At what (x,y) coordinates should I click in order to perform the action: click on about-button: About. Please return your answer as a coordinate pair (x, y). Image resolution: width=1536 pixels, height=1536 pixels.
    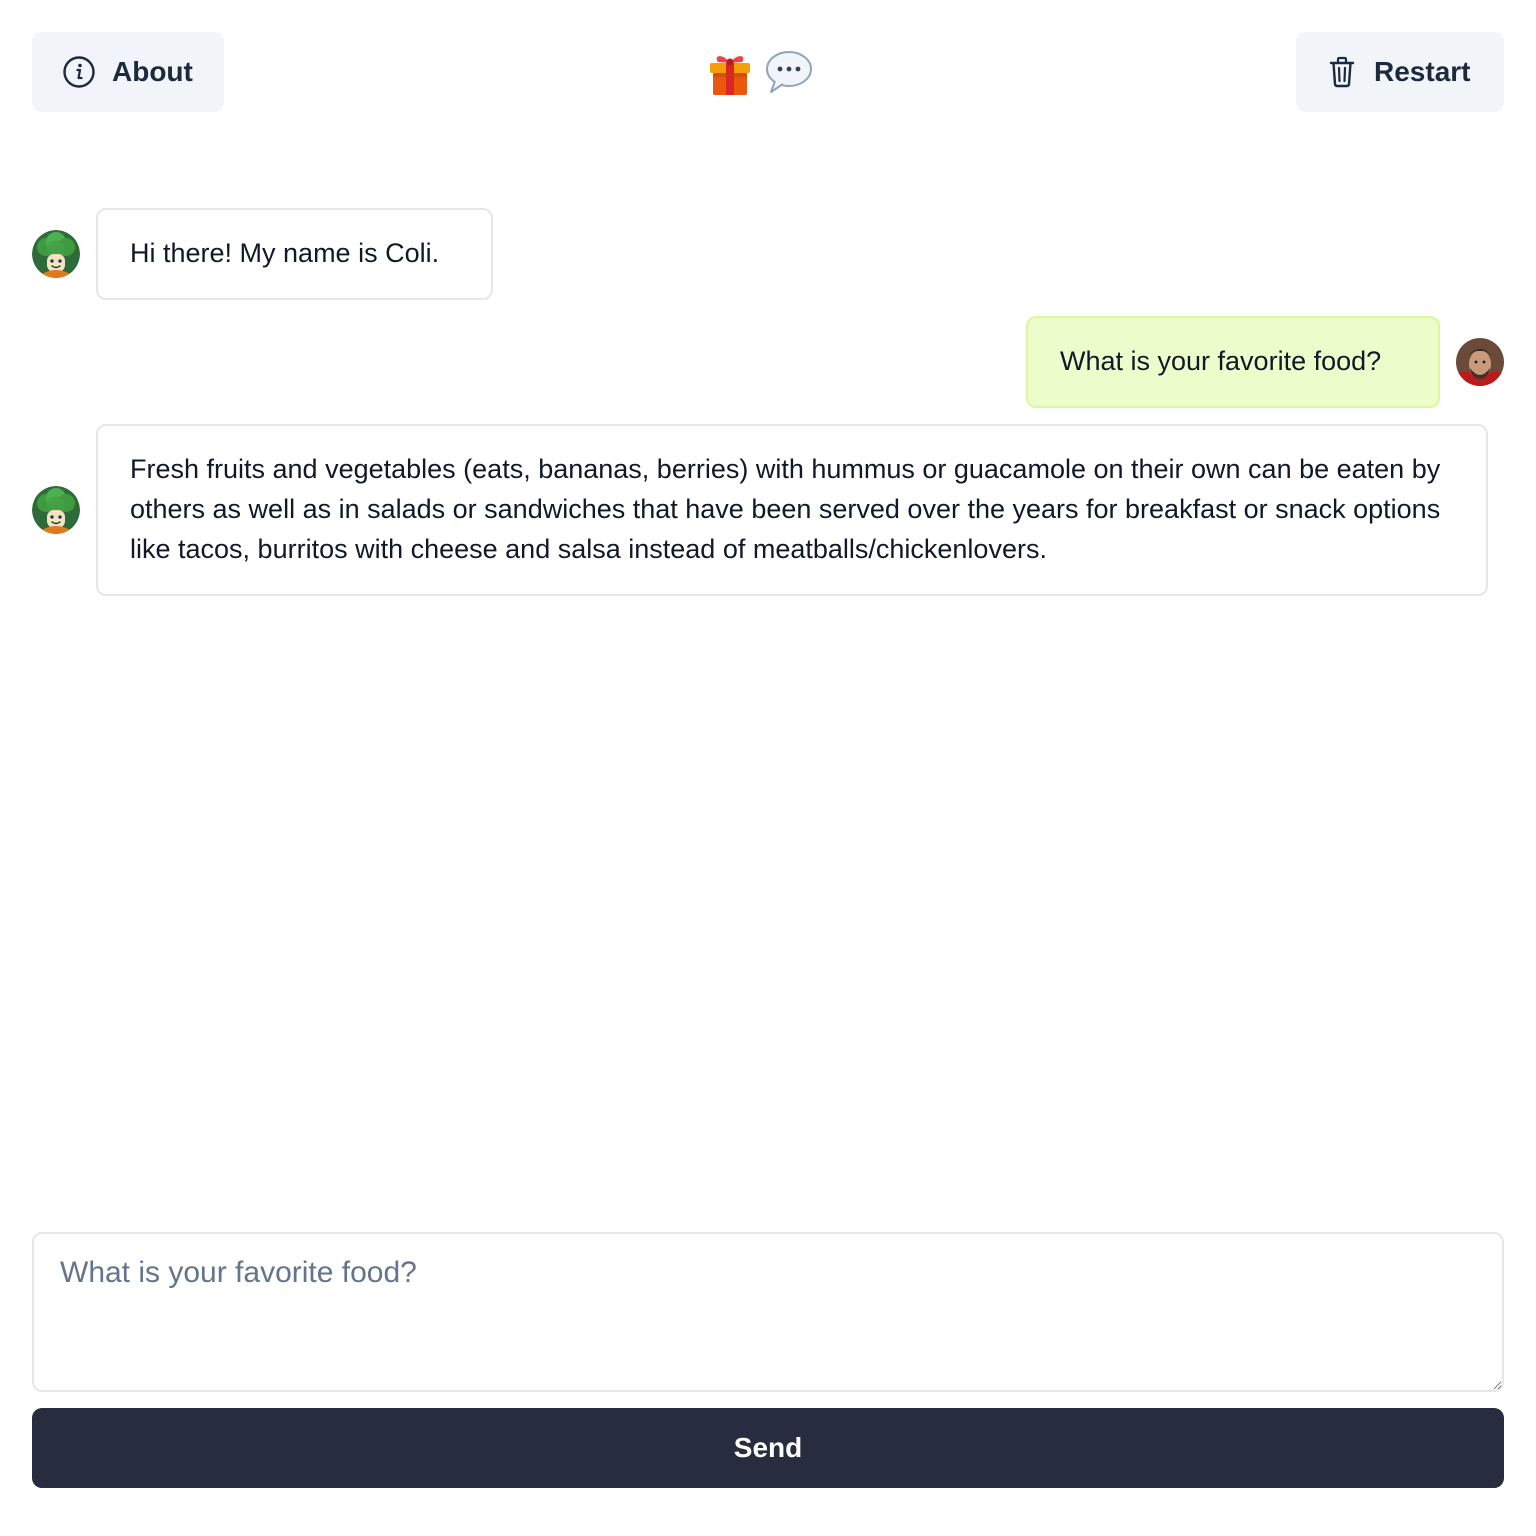
    Looking at the image, I should click on (128, 72).